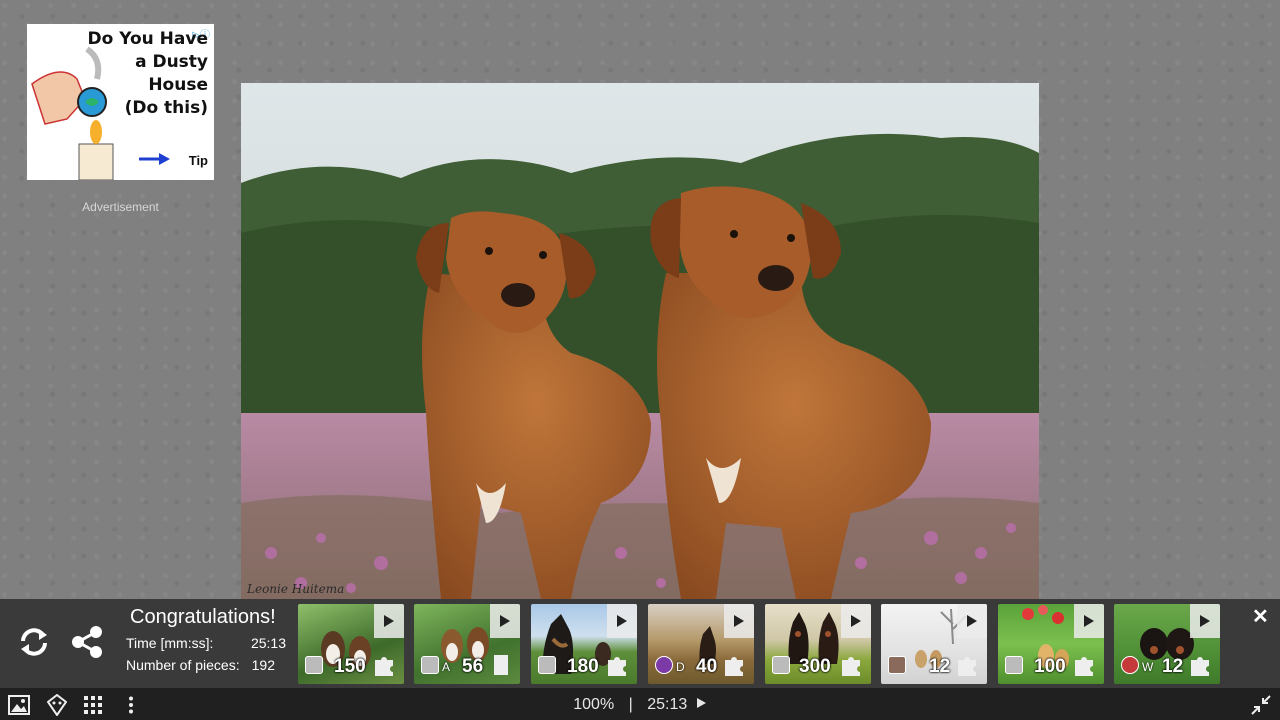 This screenshot has width=1280, height=720. Describe the element at coordinates (1050, 666) in the screenshot. I see `piece-count: 100` at that location.